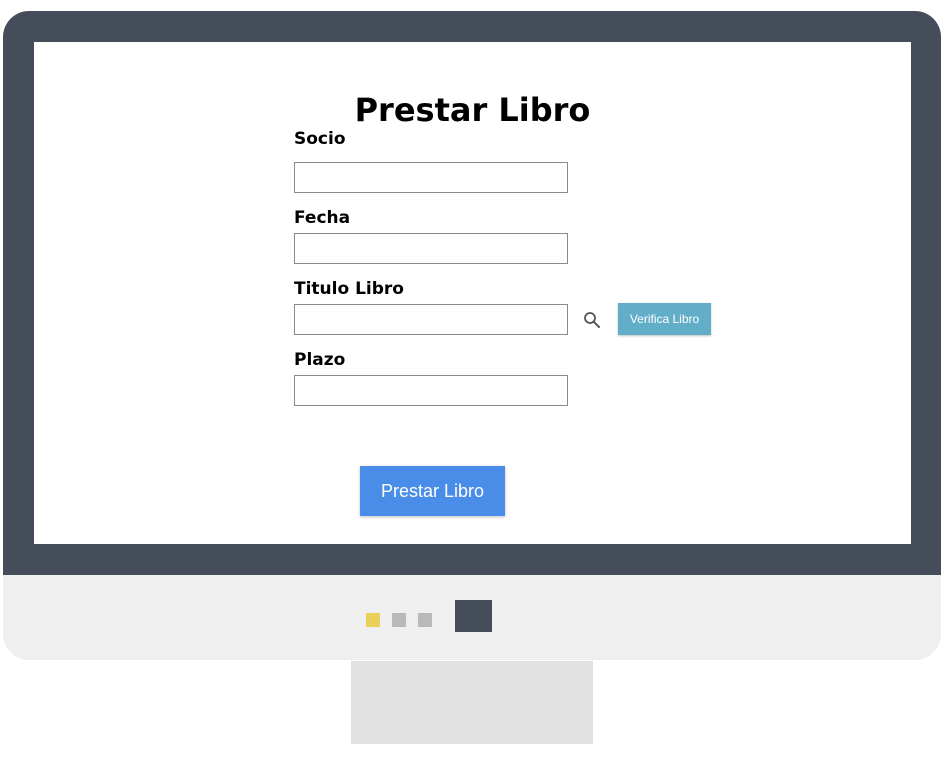 The height and width of the screenshot is (784, 944). Describe the element at coordinates (664, 319) in the screenshot. I see `verifica-libro-button: Verifica Libro` at that location.